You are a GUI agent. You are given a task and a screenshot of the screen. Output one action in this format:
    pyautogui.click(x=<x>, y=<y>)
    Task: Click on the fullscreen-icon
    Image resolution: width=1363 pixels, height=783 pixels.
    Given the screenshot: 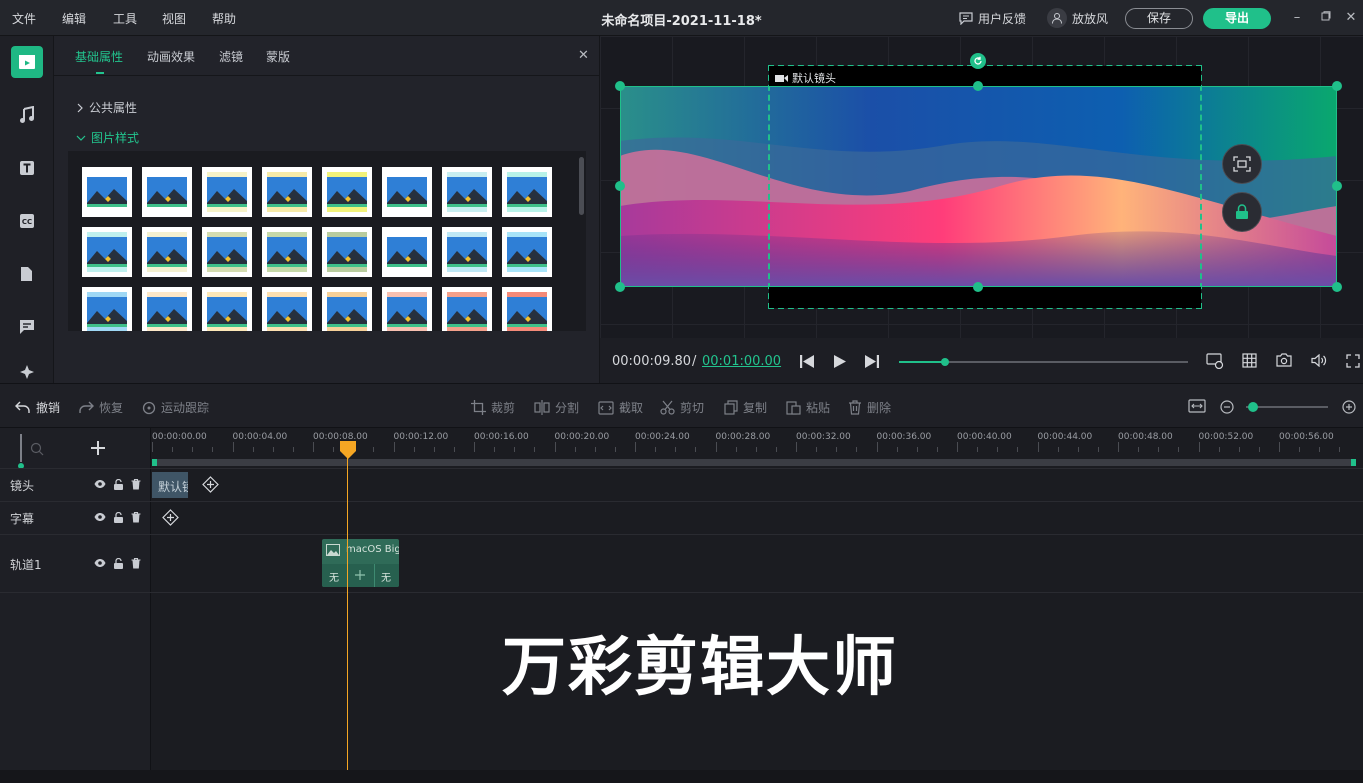 What is the action you would take?
    pyautogui.click(x=1353, y=361)
    